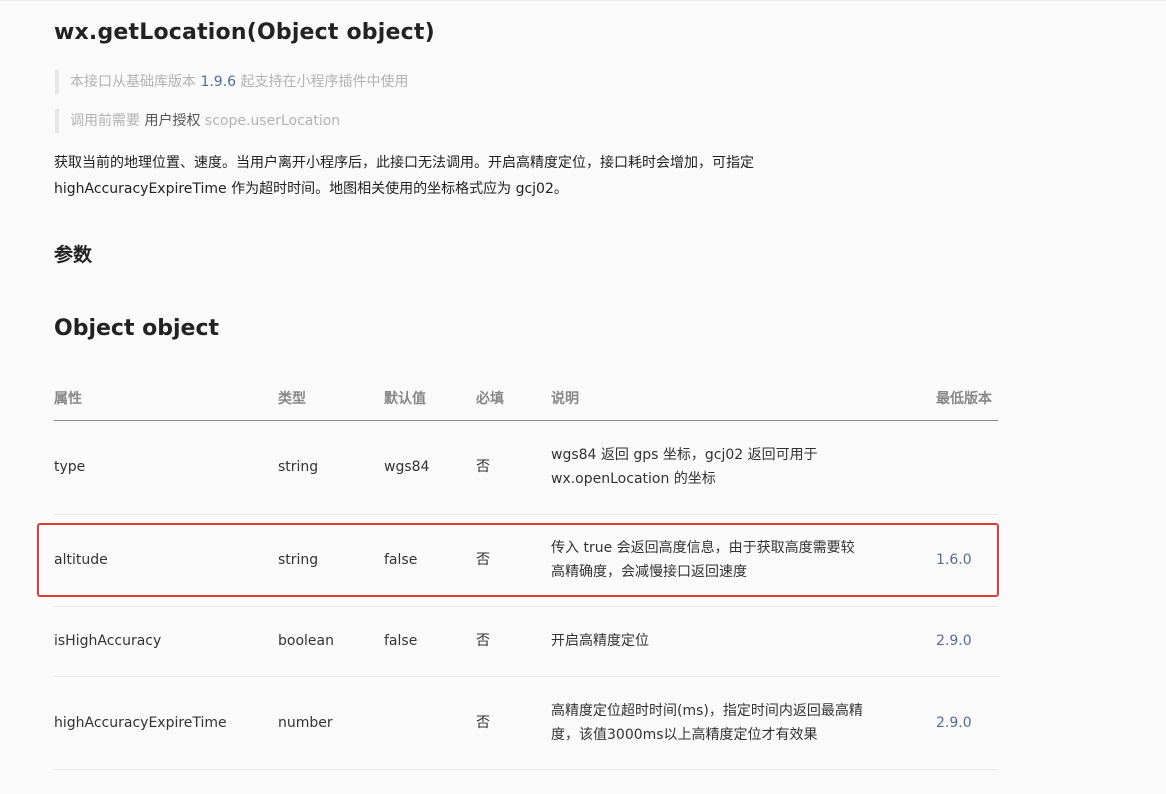  I want to click on description-line: 传入 true 会返回高度信息，由于获取高度需要较, so click(703, 548).